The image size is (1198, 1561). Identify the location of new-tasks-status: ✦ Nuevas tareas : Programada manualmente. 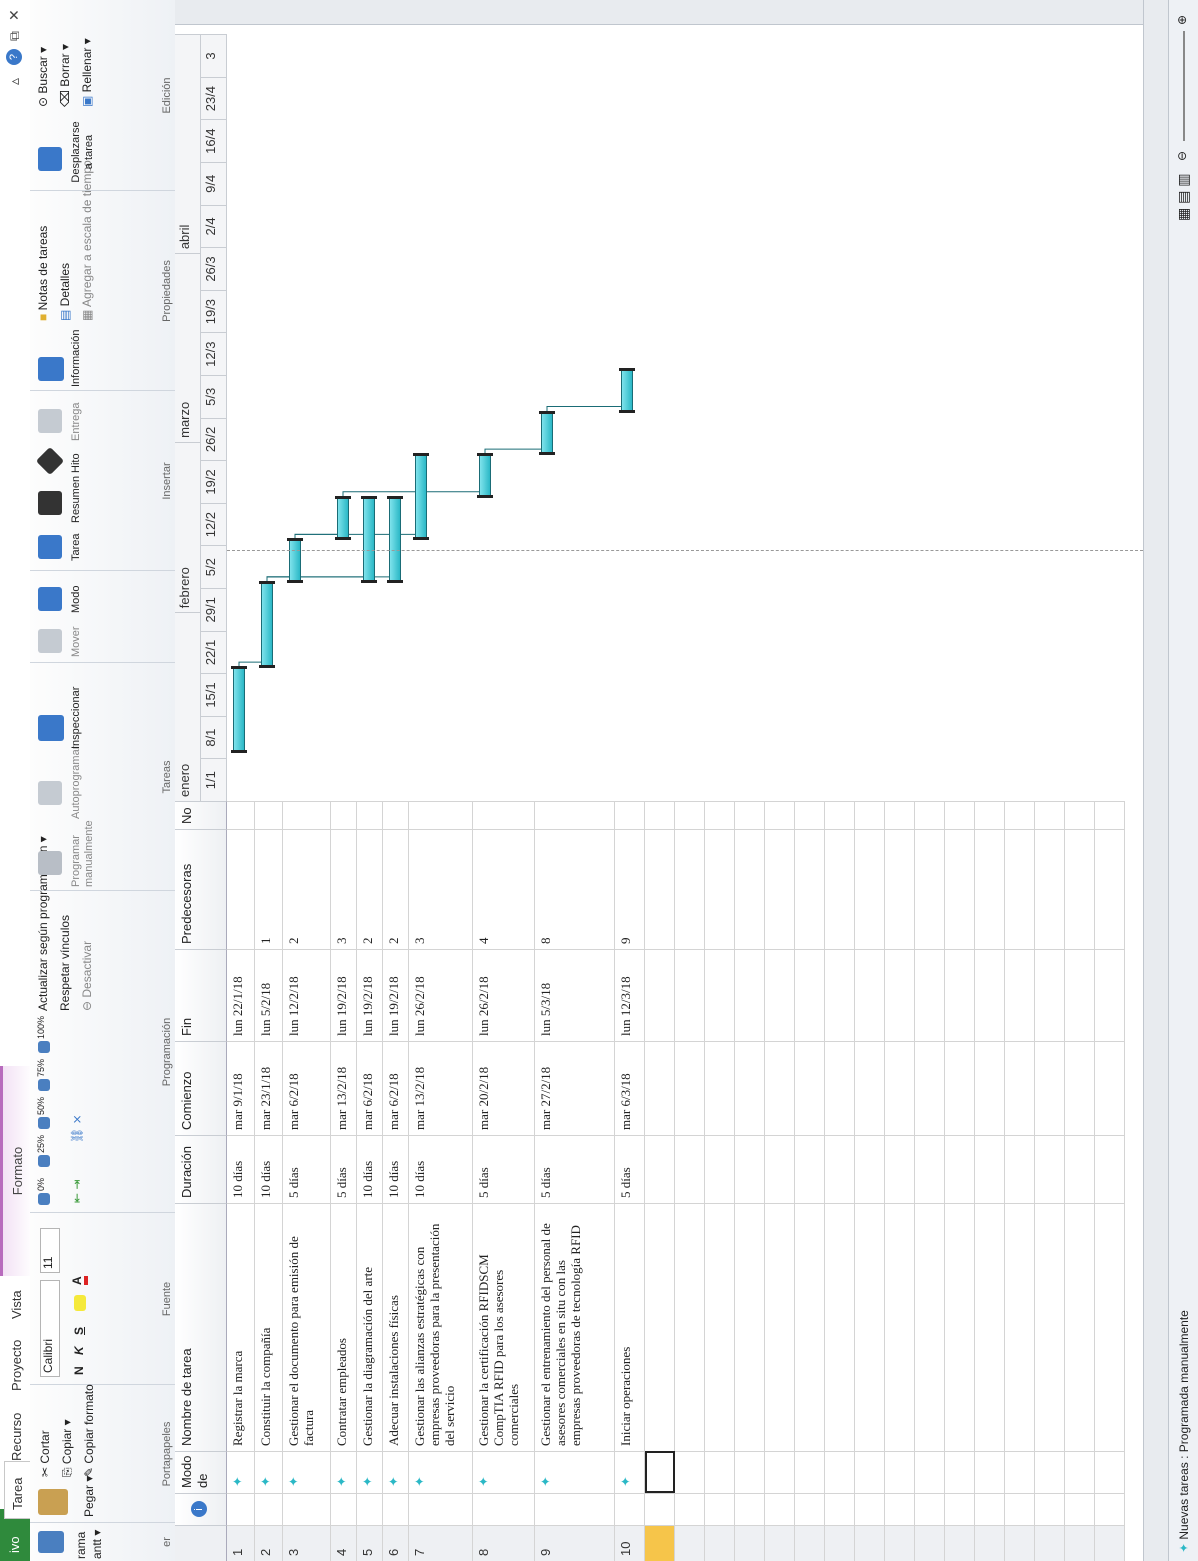
(1184, 1431).